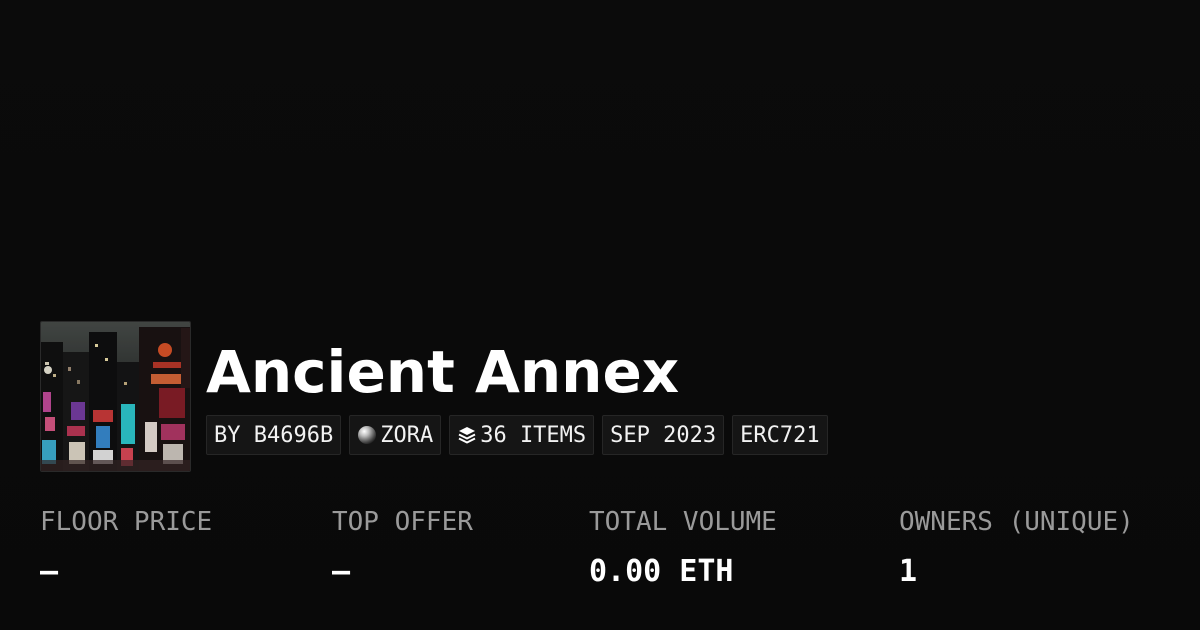 This screenshot has height=630, width=1200. What do you see at coordinates (49, 571) in the screenshot?
I see `floor-price-value: –` at bounding box center [49, 571].